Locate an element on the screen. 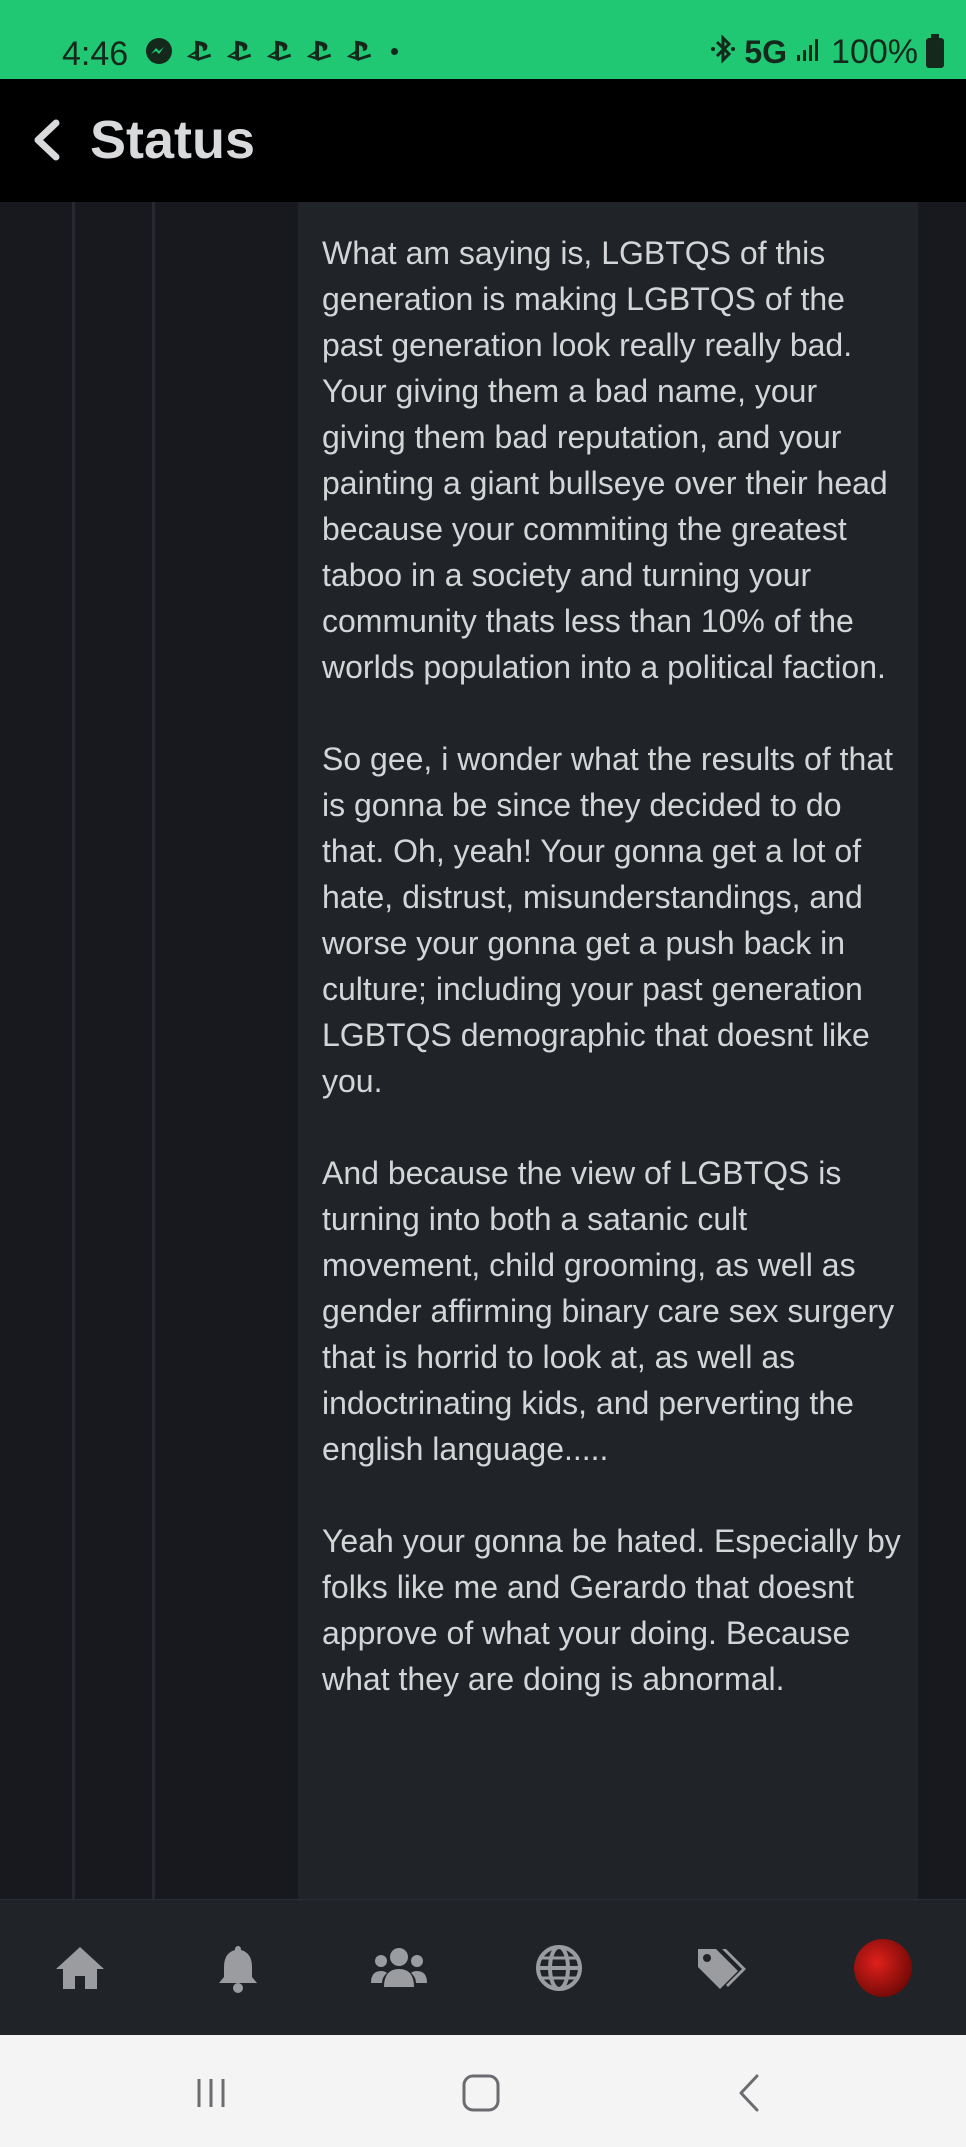  page-title: Status is located at coordinates (173, 140).